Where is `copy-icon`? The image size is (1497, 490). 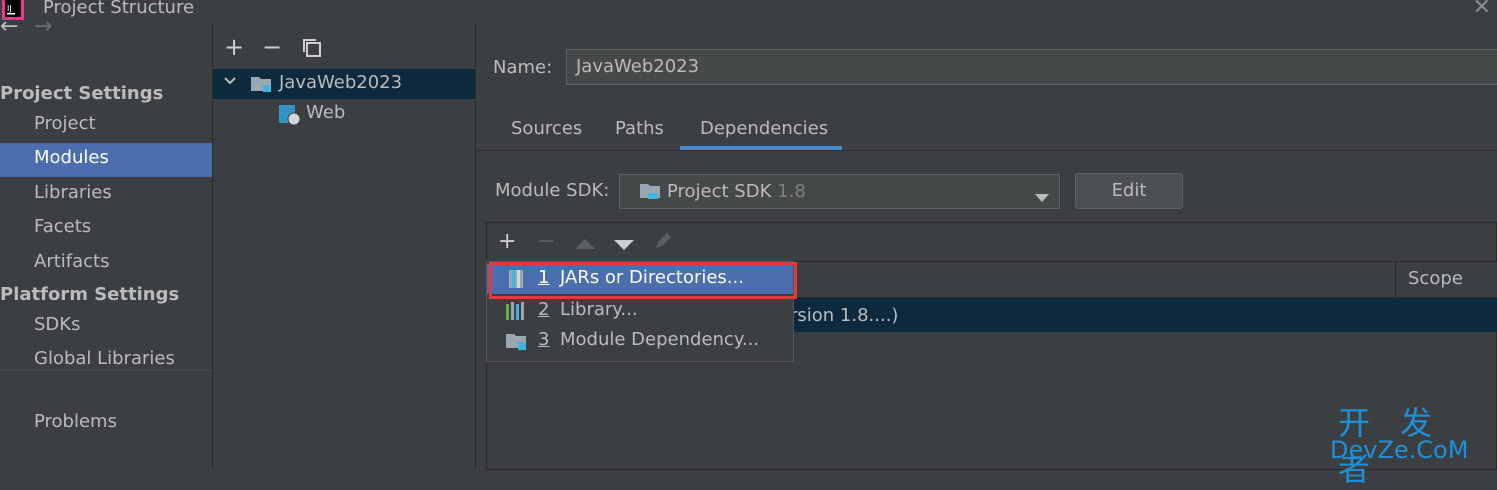 copy-icon is located at coordinates (312, 50).